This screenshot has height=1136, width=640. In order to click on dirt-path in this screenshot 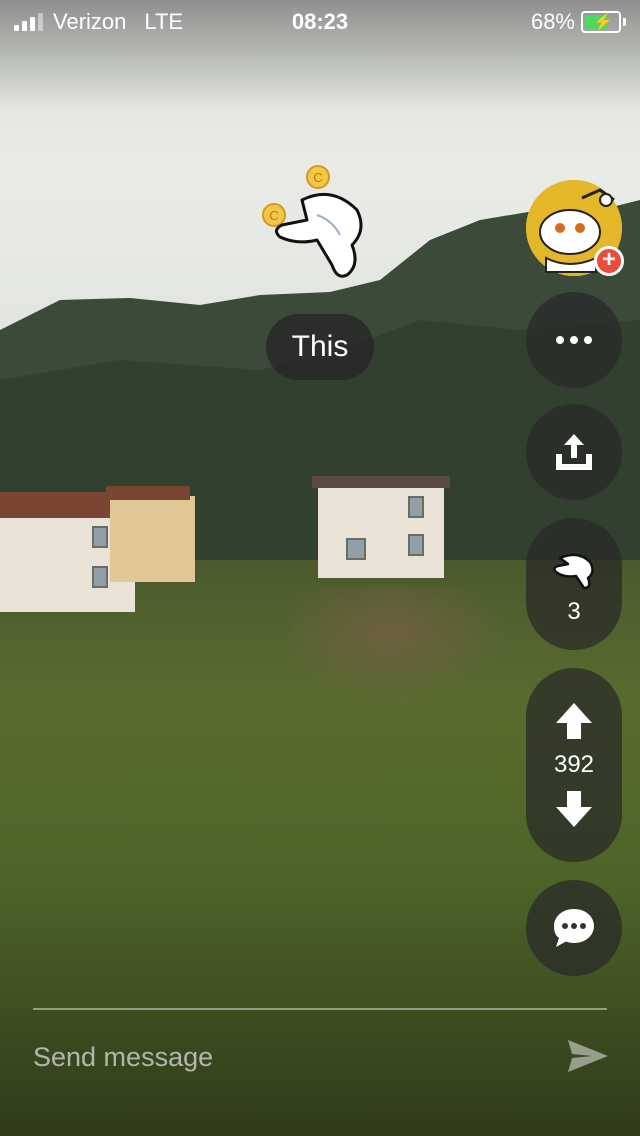, I will do `click(400, 645)`.